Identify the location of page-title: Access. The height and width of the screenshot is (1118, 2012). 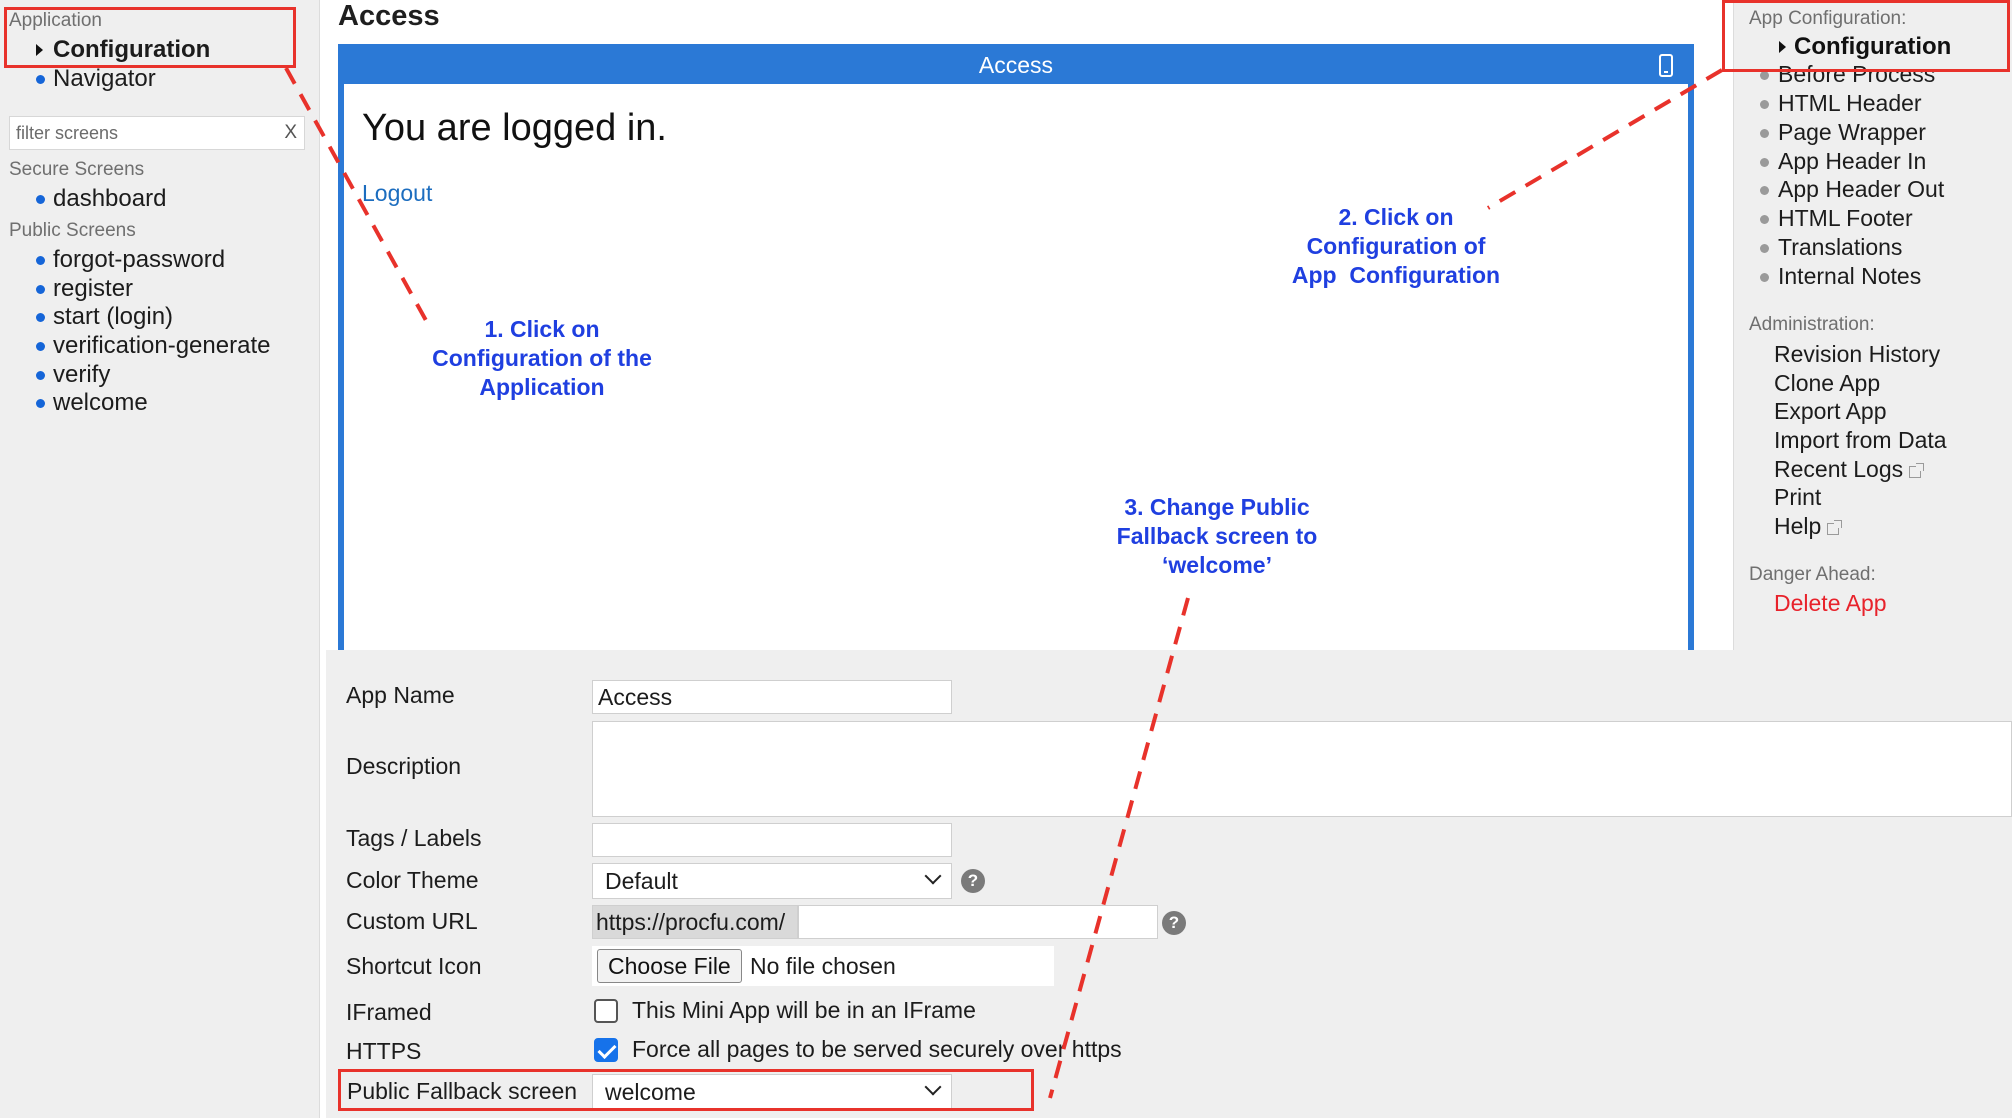
(389, 16).